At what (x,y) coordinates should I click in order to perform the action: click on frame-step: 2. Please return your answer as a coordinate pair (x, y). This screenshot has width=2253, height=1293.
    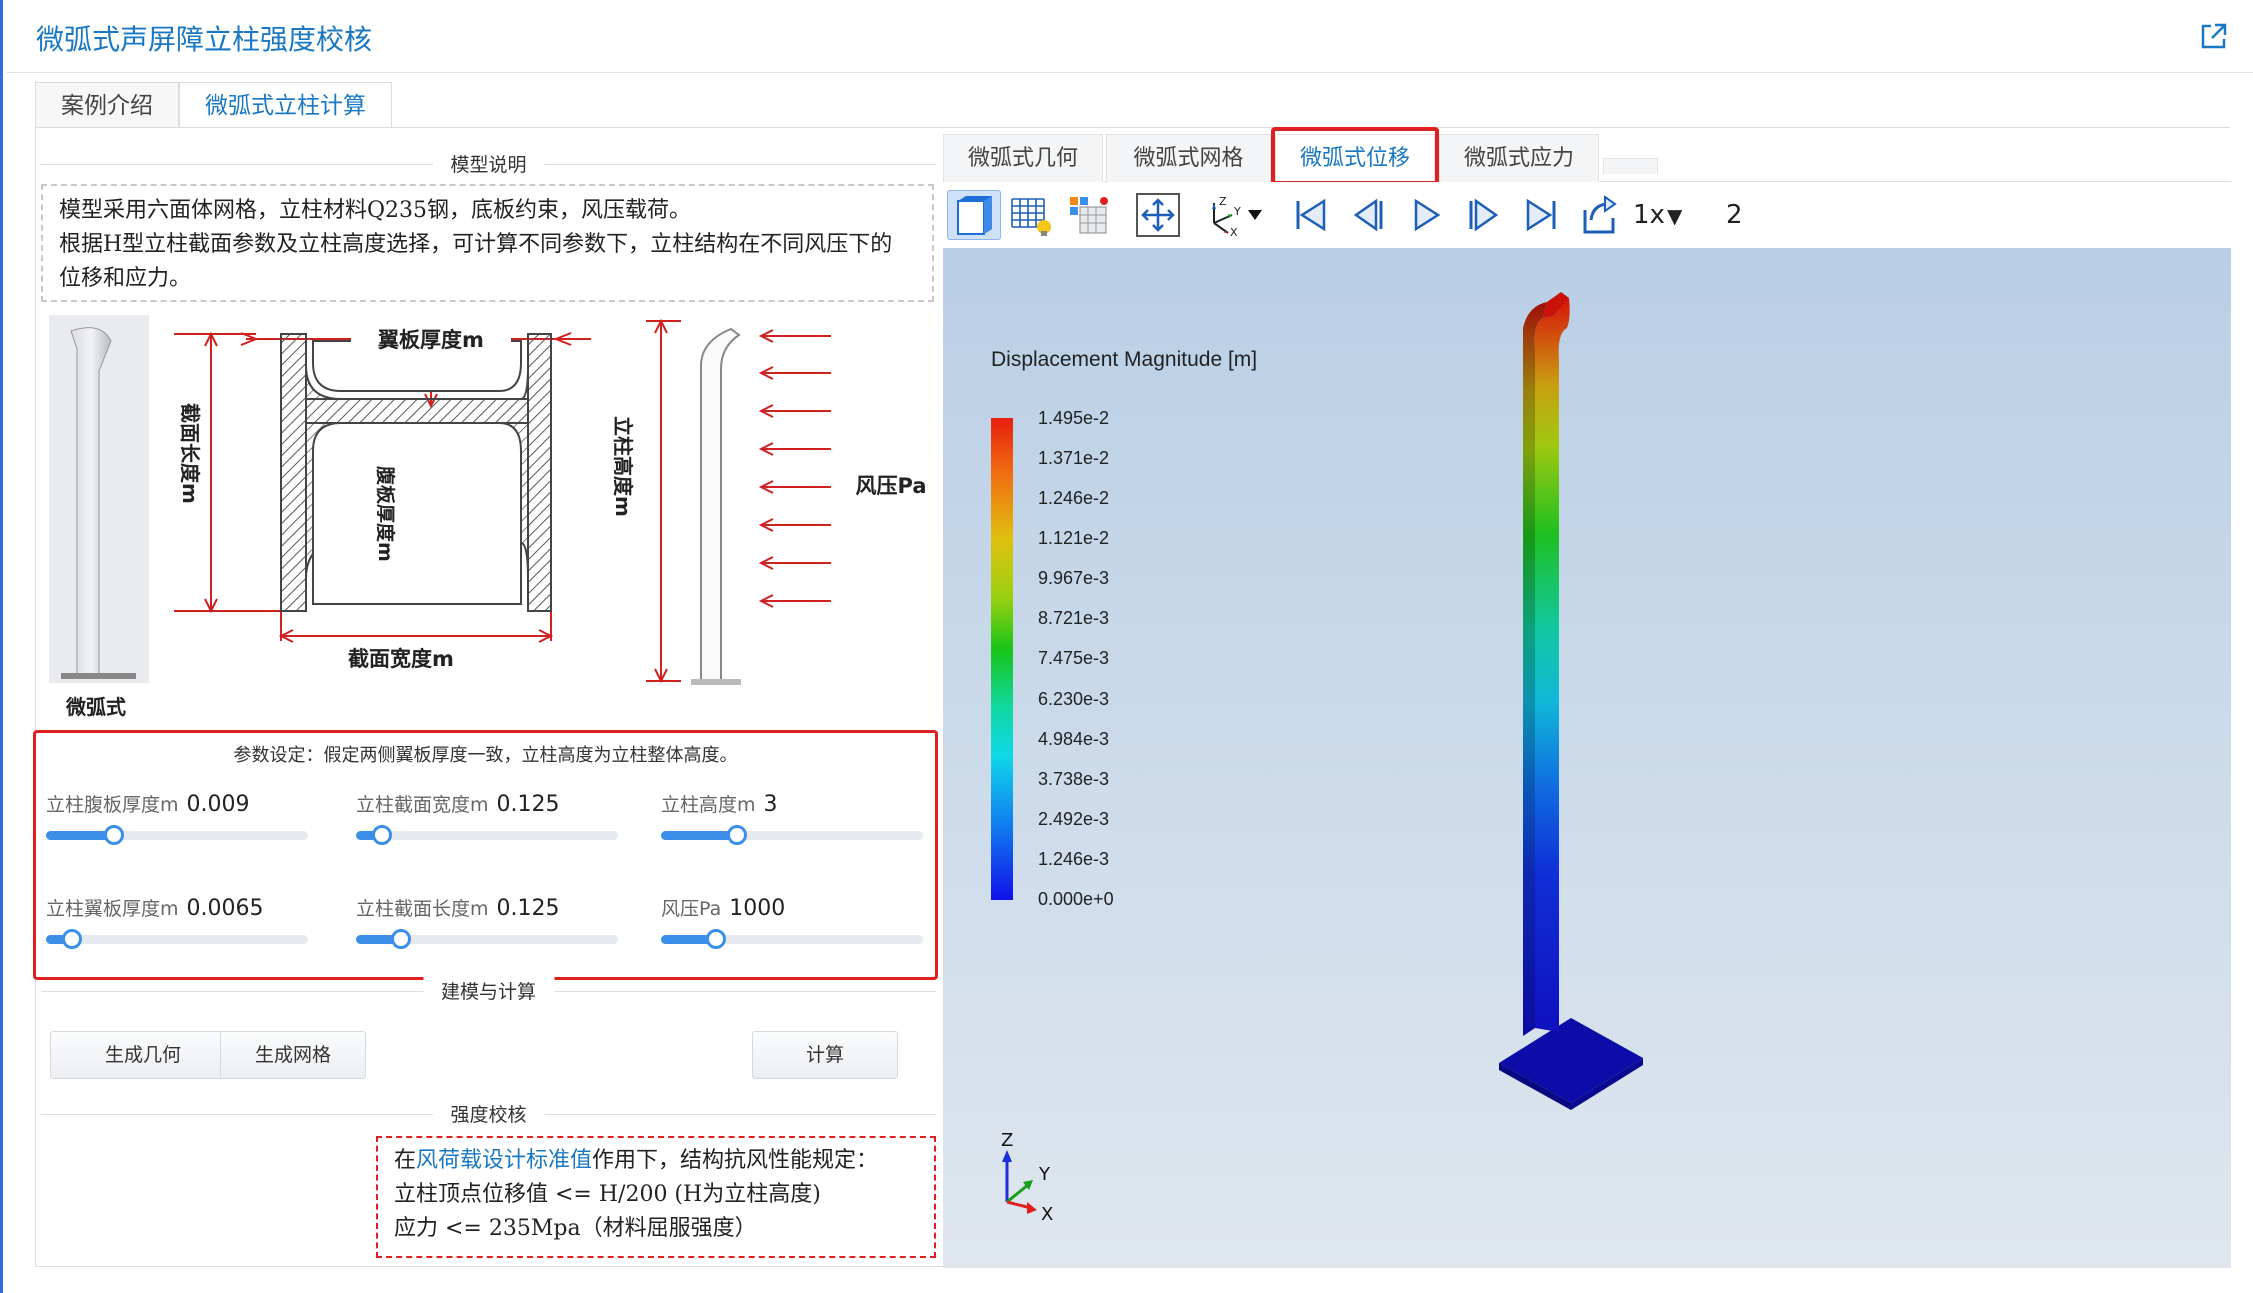
    Looking at the image, I should click on (1734, 215).